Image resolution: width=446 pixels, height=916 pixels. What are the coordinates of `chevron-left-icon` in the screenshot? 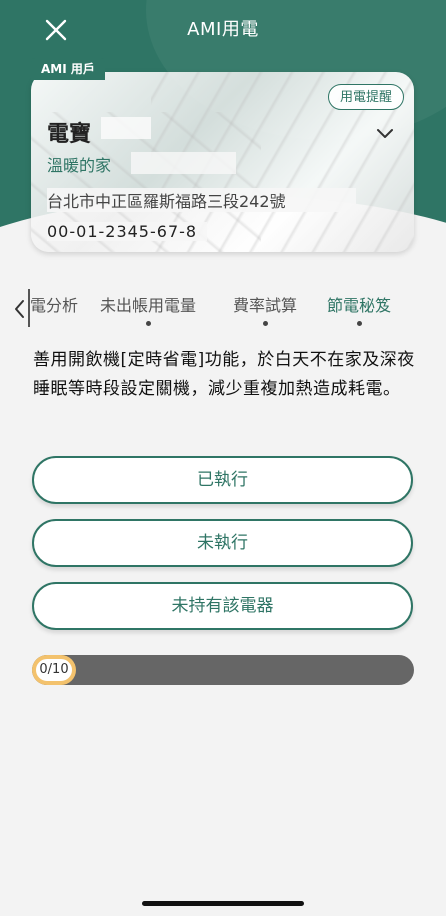 It's located at (19, 309).